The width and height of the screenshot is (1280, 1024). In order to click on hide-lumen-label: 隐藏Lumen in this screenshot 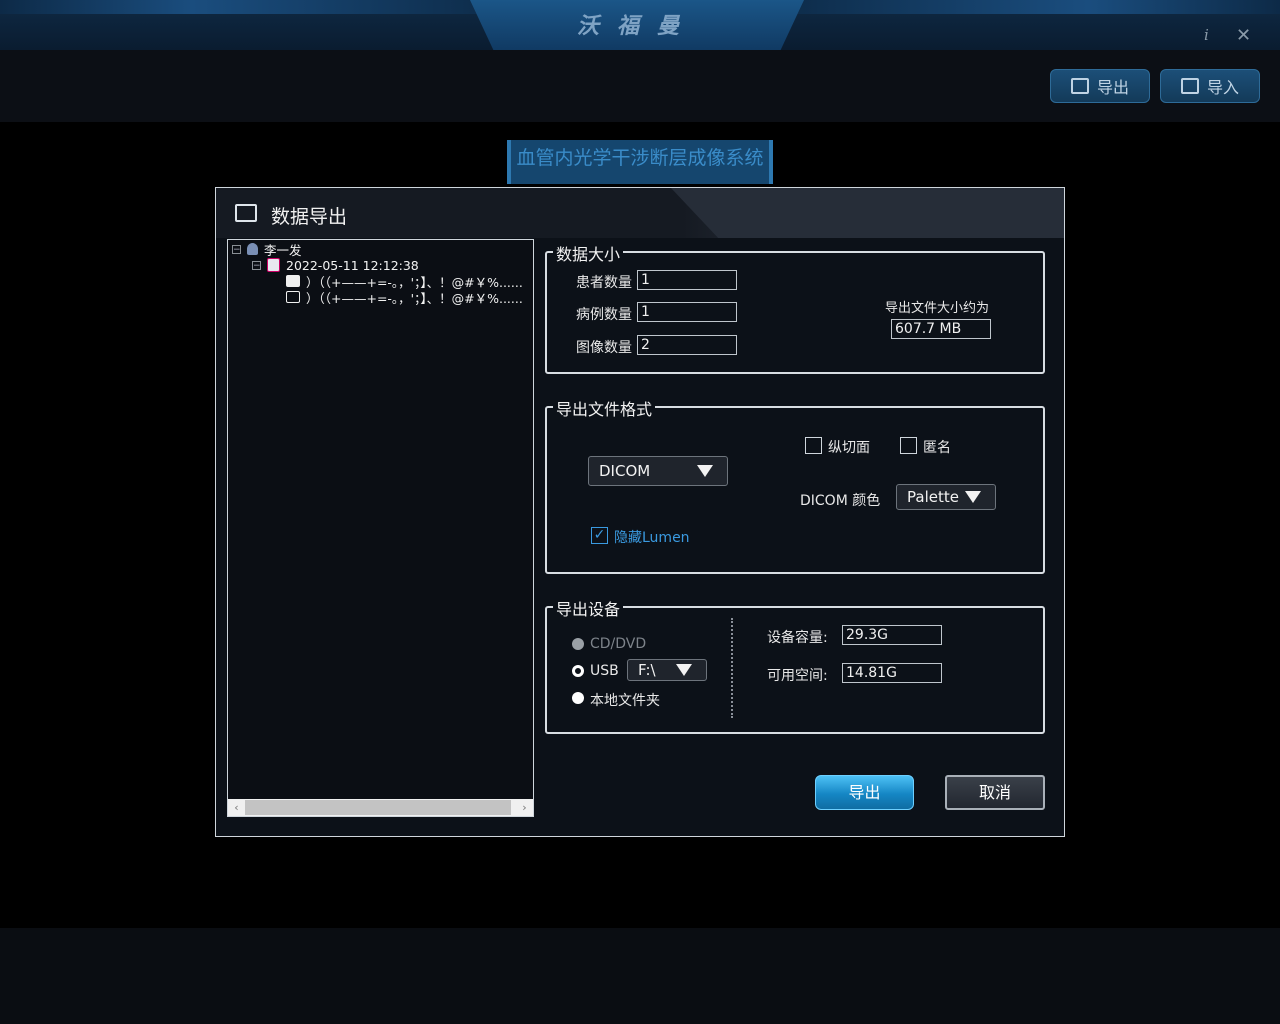, I will do `click(652, 538)`.